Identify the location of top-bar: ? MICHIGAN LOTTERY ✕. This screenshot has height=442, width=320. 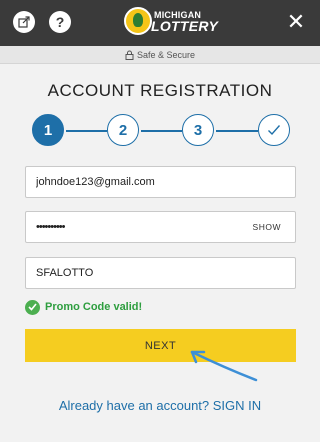
(160, 23).